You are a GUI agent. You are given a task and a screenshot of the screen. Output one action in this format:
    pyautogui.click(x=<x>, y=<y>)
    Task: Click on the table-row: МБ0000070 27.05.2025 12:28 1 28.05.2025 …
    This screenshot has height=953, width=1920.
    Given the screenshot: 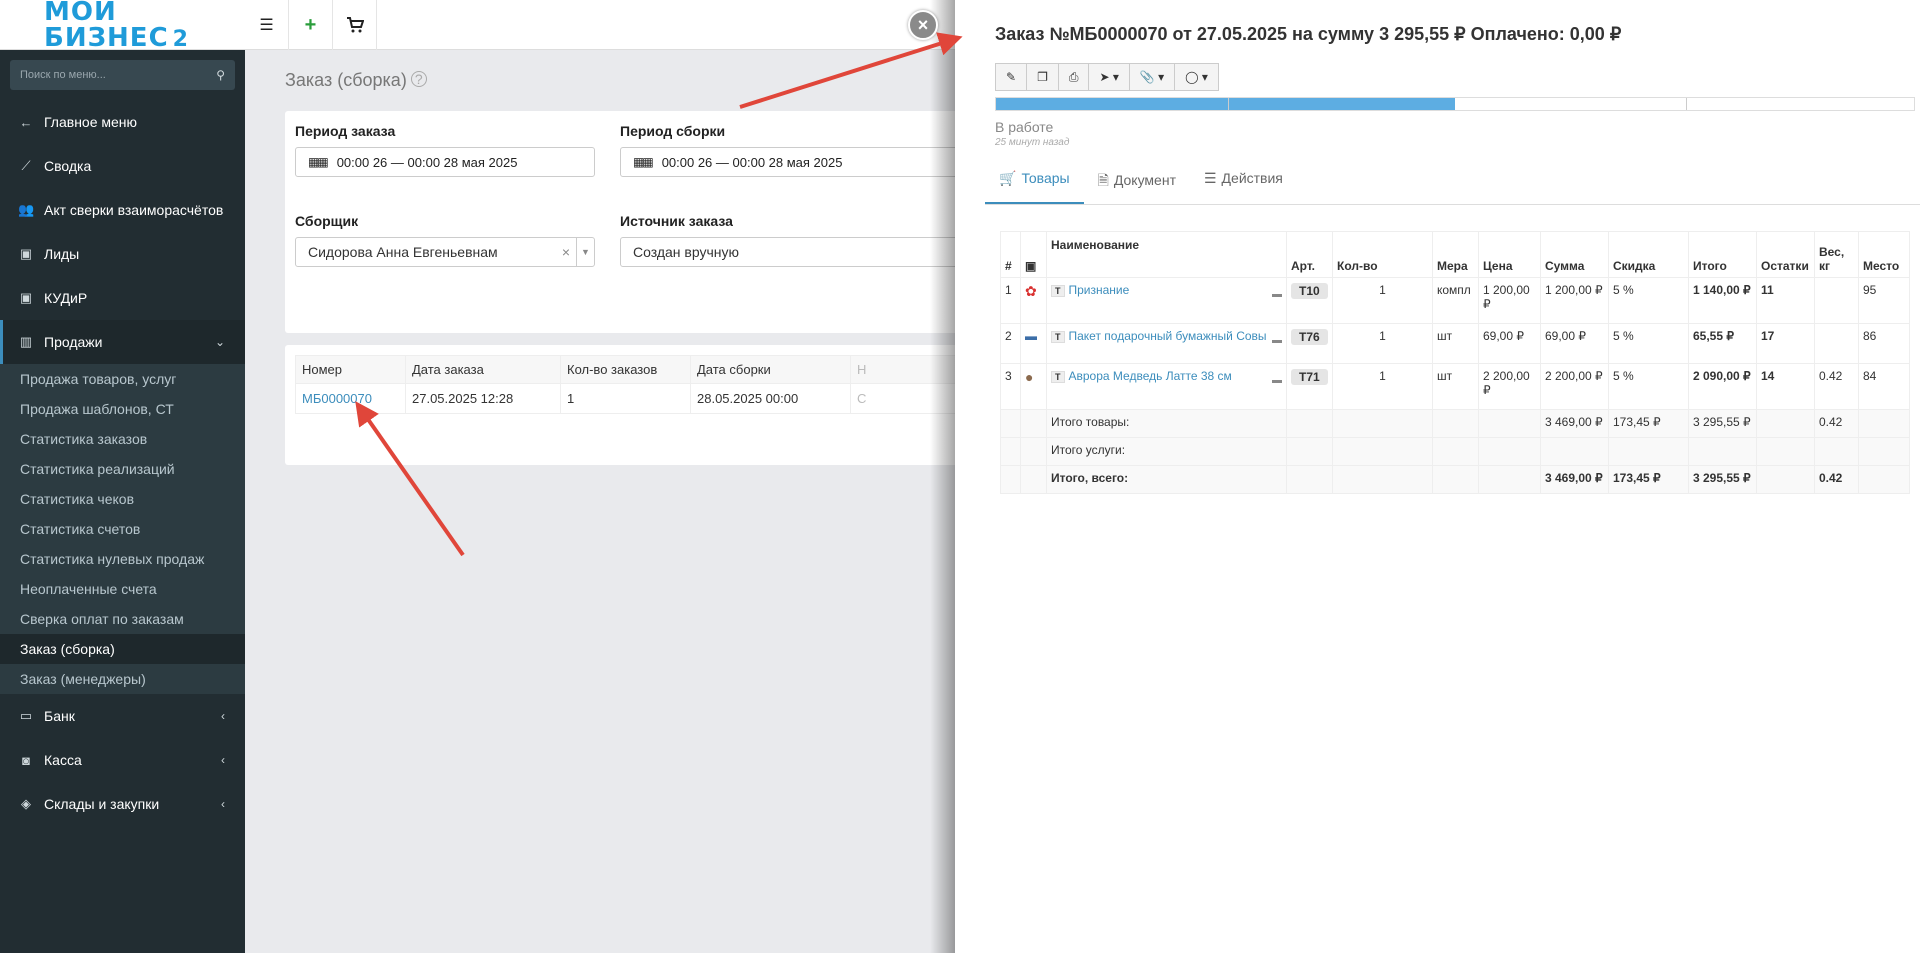 What is the action you would take?
    pyautogui.click(x=630, y=398)
    